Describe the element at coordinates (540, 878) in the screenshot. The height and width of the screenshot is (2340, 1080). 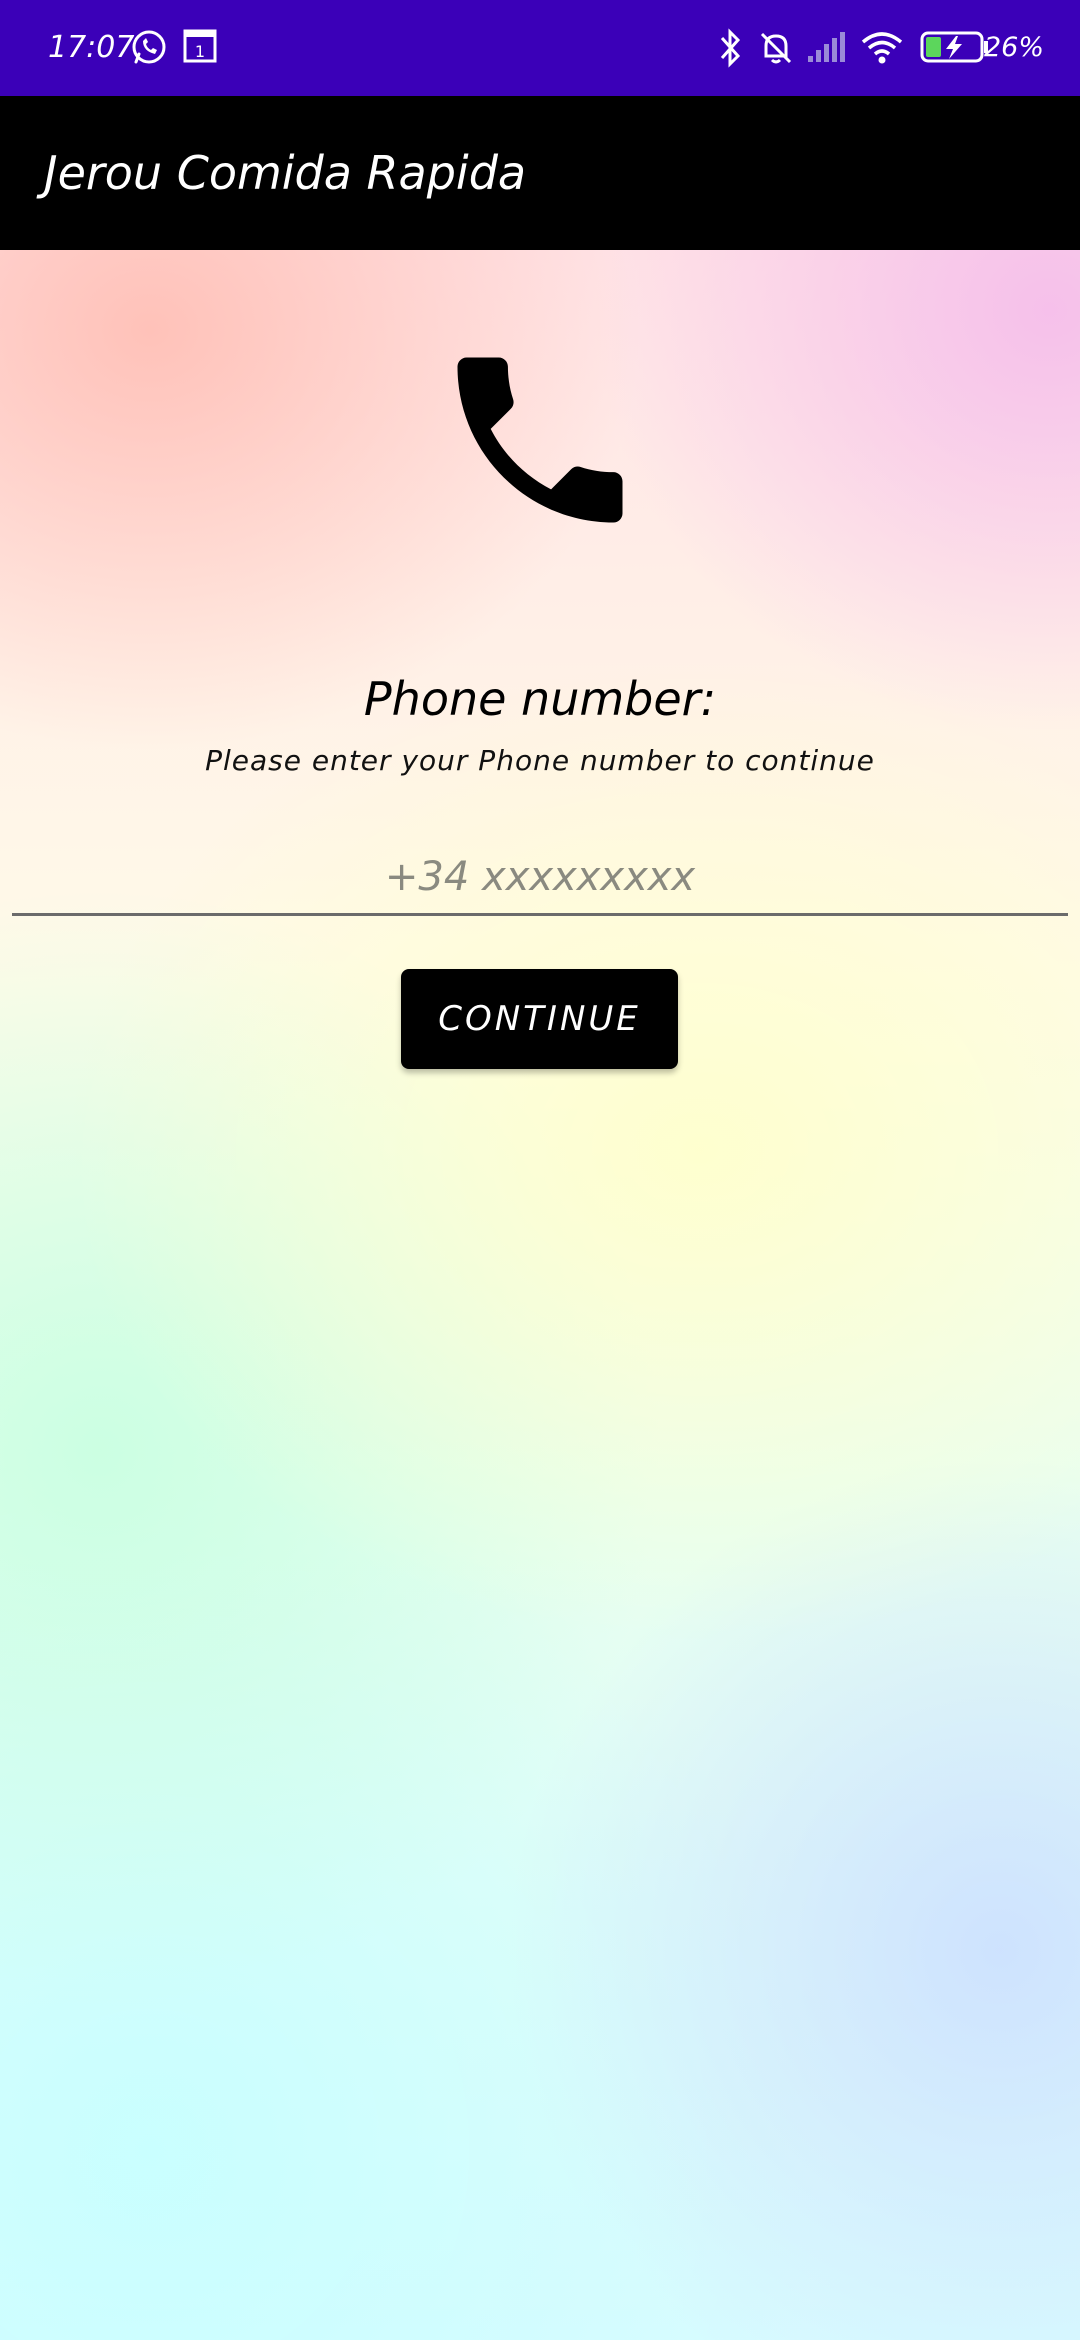
I see `phone-number-input` at that location.